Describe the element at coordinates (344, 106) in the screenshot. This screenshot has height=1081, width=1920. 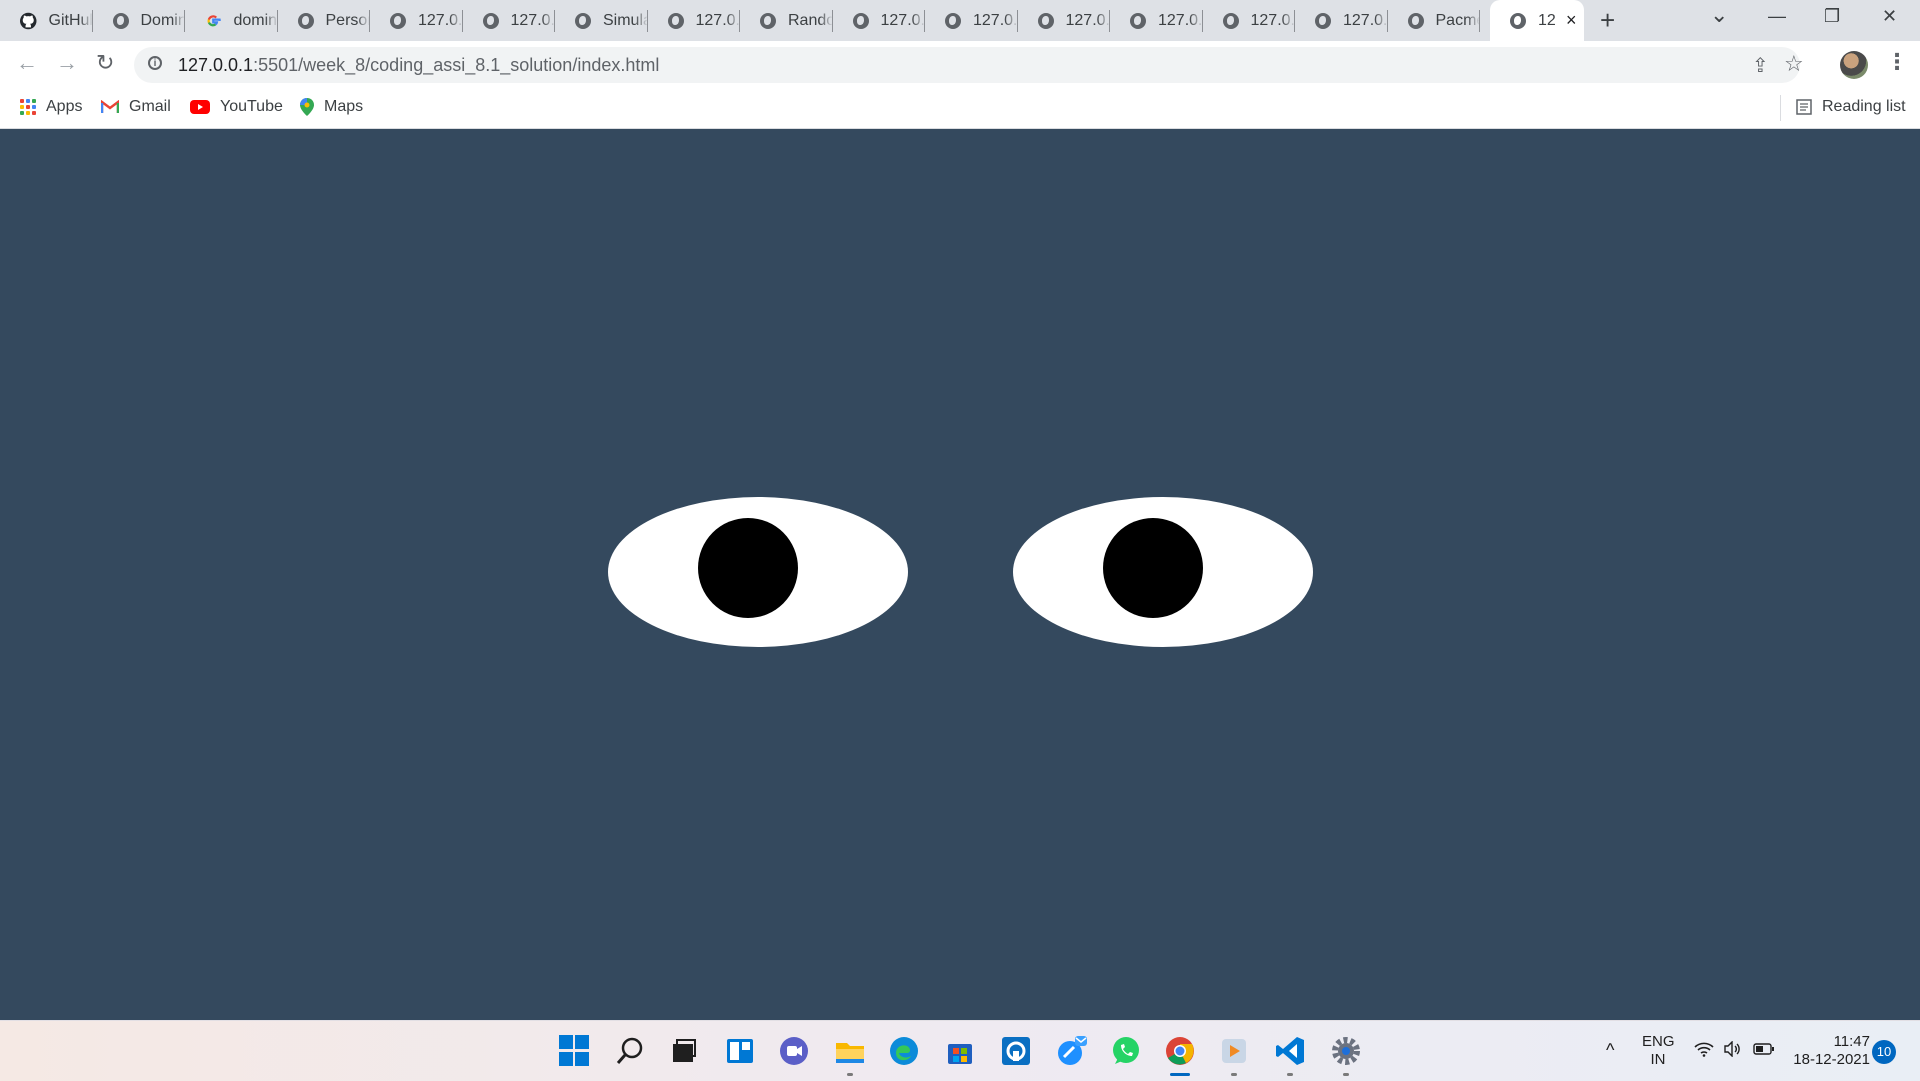
I see `bookmark-label: Maps` at that location.